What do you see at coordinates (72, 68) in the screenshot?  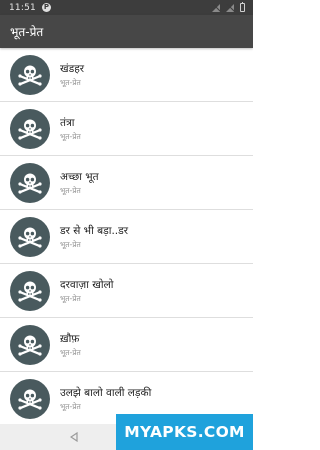 I see `item-title: खंडहर` at bounding box center [72, 68].